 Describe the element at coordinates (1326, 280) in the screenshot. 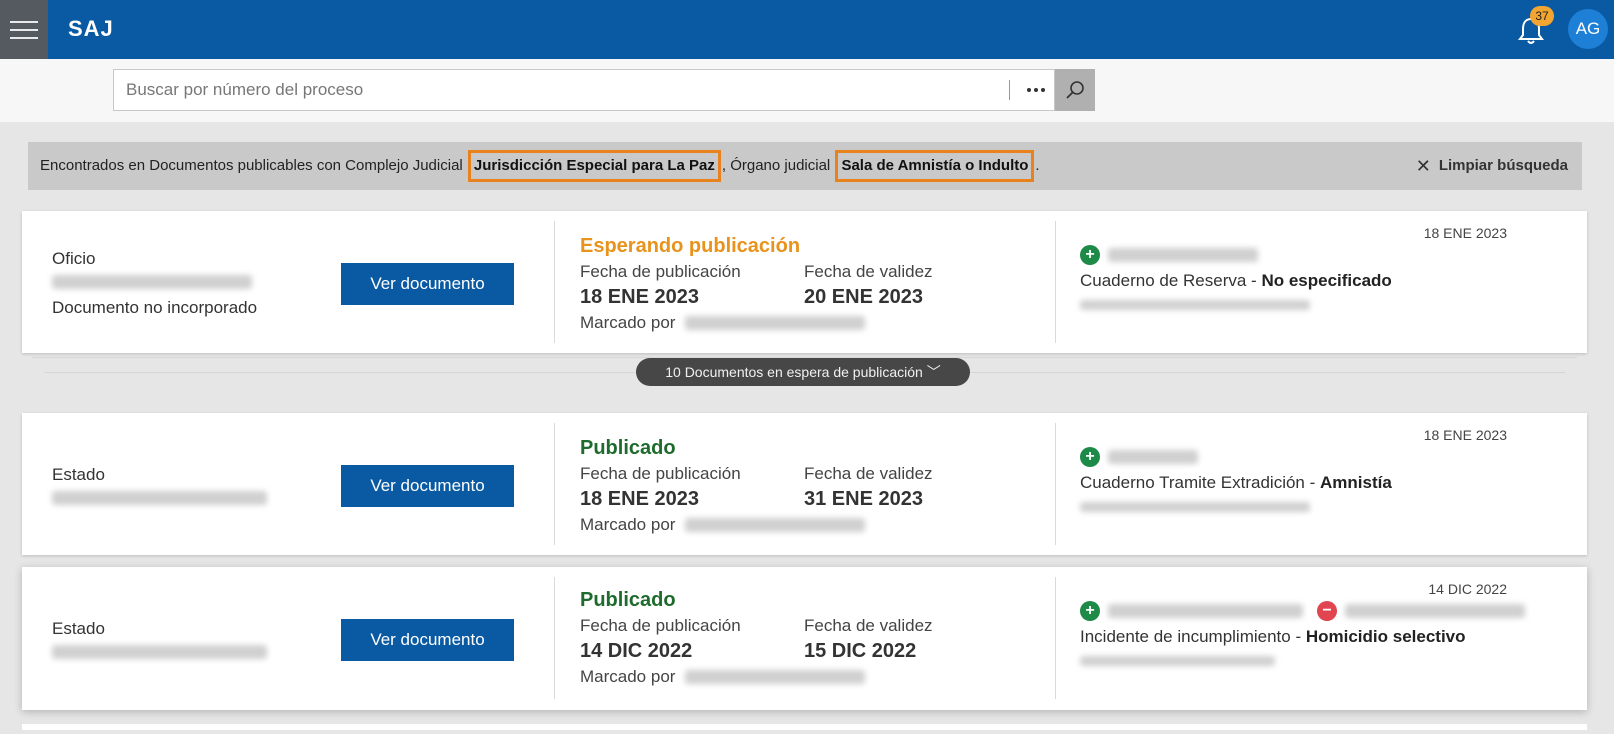

I see `cuaderno-delito: No especificado` at that location.